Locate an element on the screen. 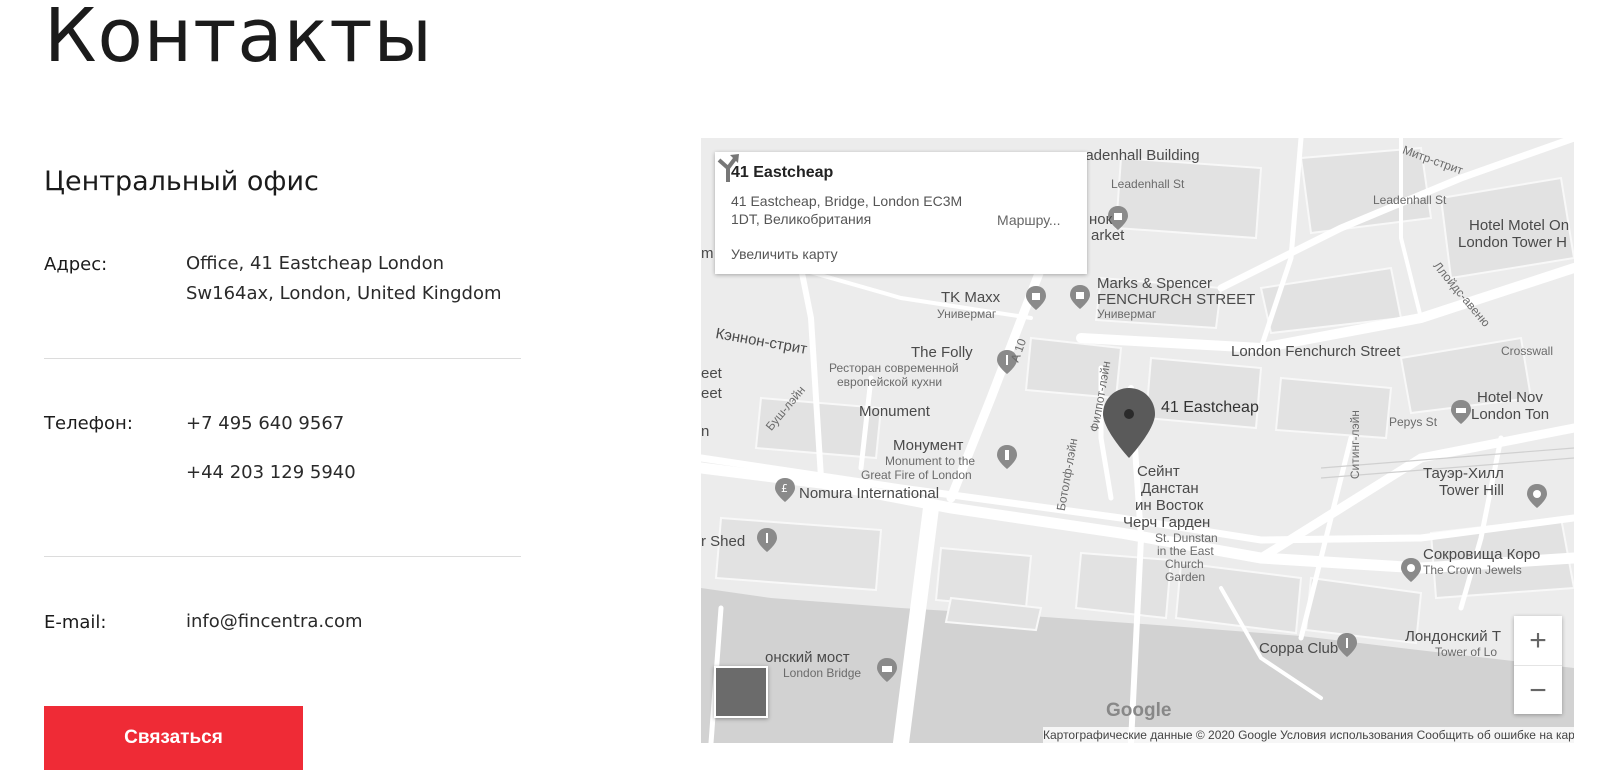  map-label: нок is located at coordinates (1101, 219).